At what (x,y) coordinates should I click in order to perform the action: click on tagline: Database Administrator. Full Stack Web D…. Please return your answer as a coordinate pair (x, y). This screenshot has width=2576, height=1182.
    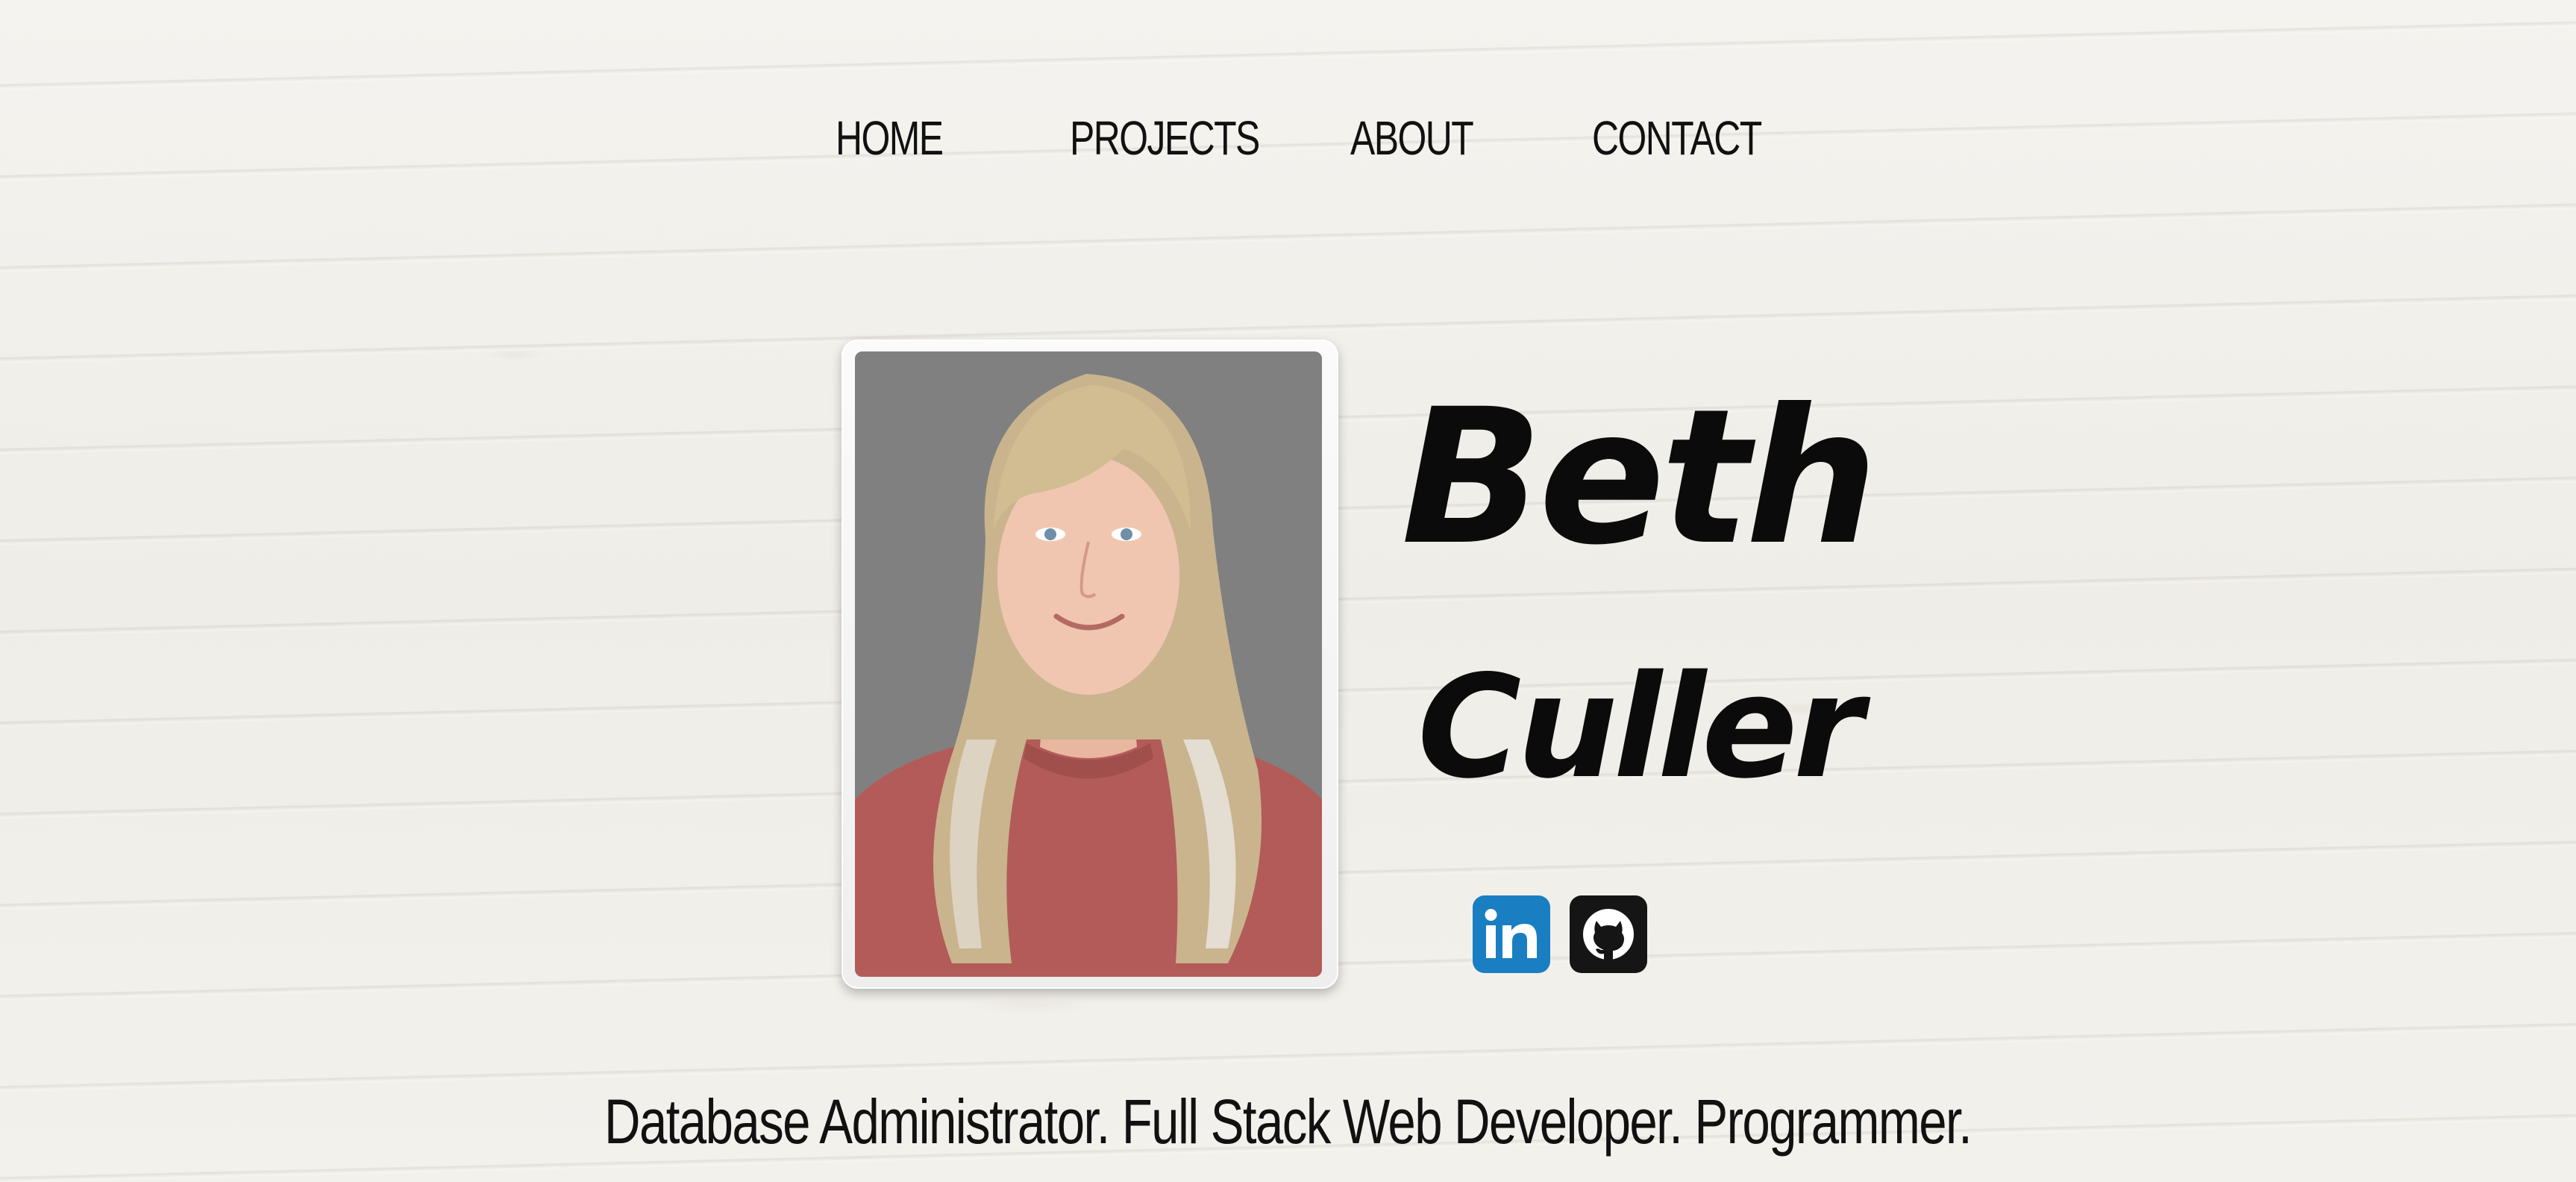
    Looking at the image, I should click on (1288, 1122).